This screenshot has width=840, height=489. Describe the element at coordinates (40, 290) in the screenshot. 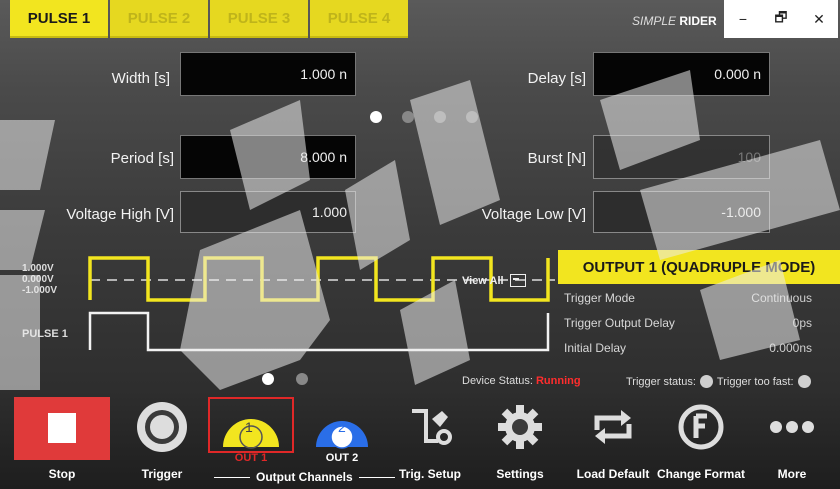

I see `voltage-low-tick: -1.000V` at that location.